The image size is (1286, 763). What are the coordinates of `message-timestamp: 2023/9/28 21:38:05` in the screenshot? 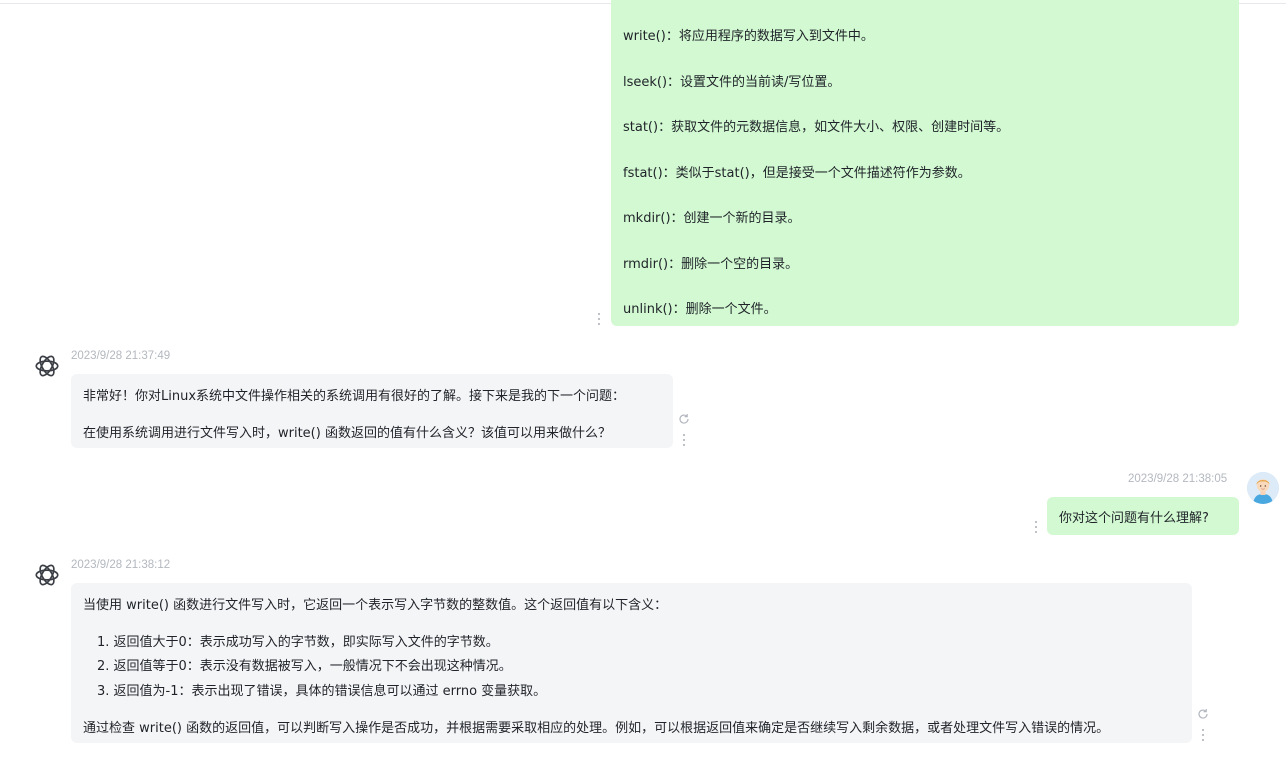 It's located at (1178, 479).